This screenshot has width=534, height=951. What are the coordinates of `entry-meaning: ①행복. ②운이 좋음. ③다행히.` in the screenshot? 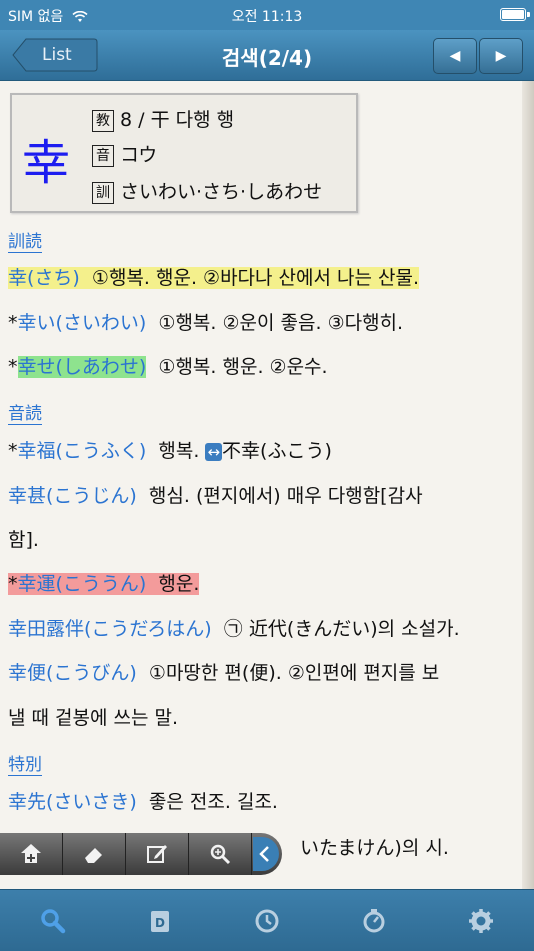 It's located at (281, 323).